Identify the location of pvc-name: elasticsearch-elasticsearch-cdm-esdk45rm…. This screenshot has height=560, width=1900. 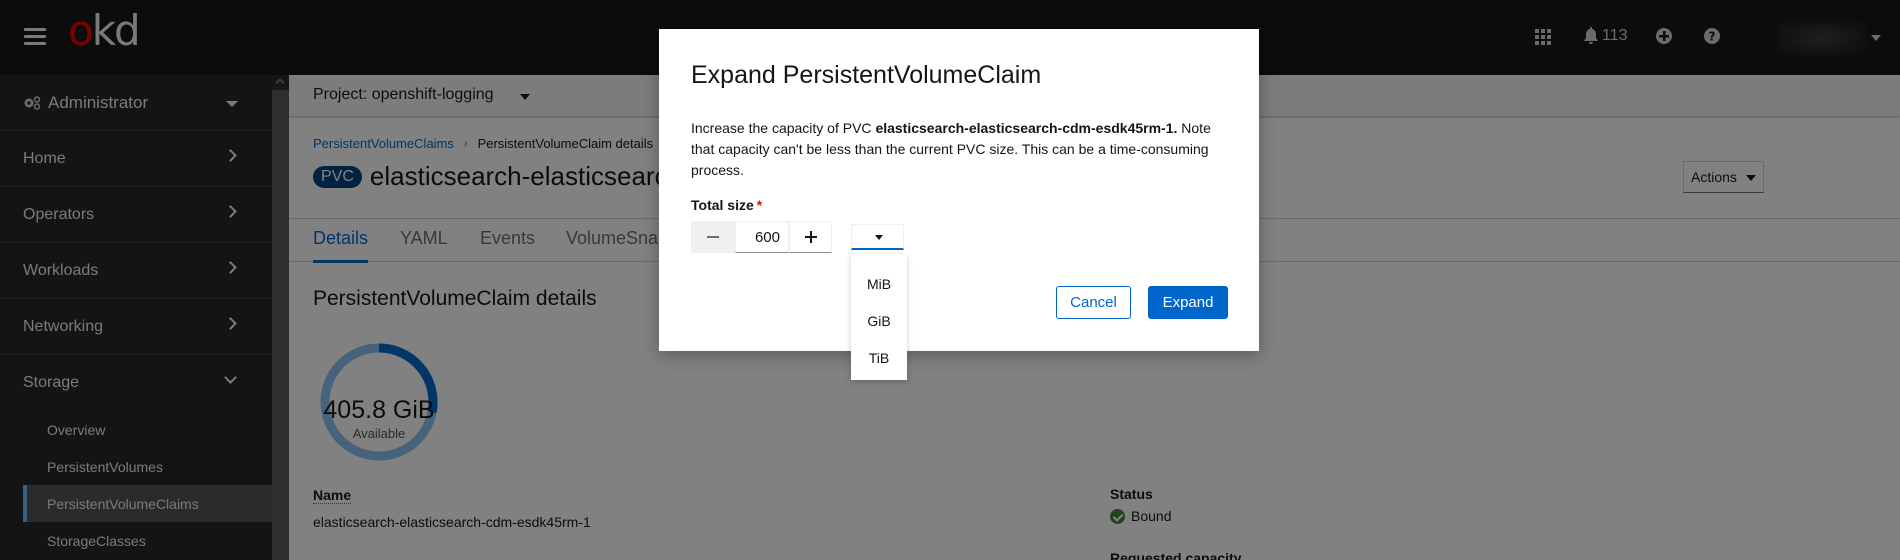
(1026, 128).